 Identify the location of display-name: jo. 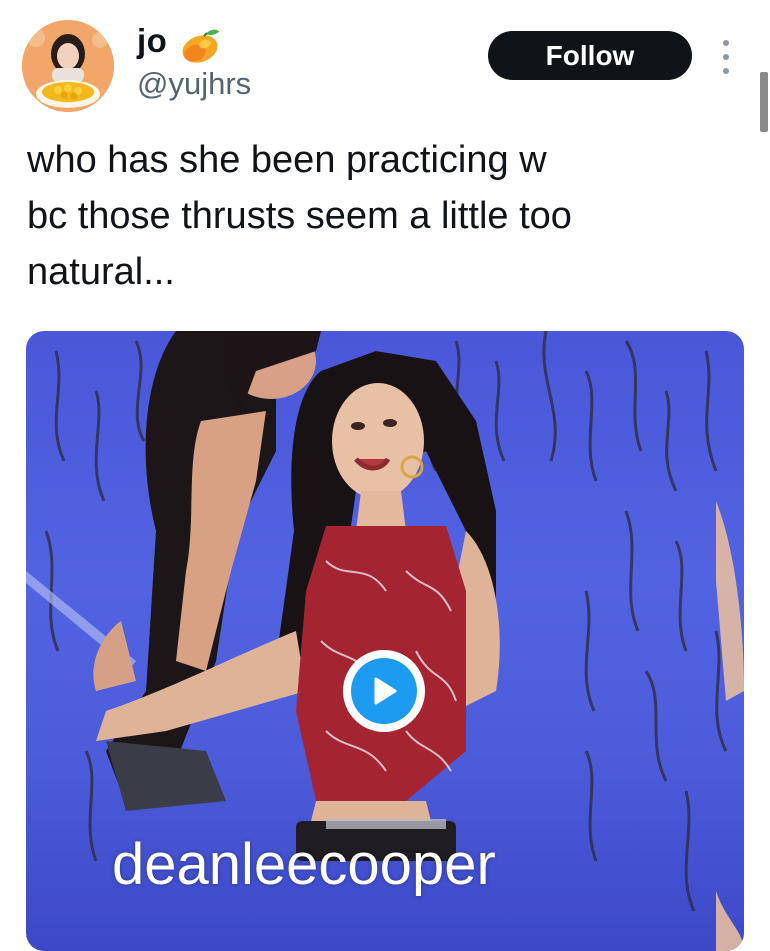
(152, 41).